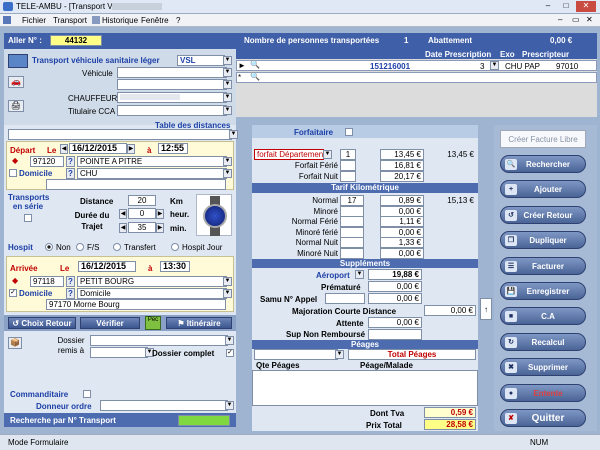 The image size is (600, 450). Describe the element at coordinates (365, 388) in the screenshot. I see `peages-list` at that location.